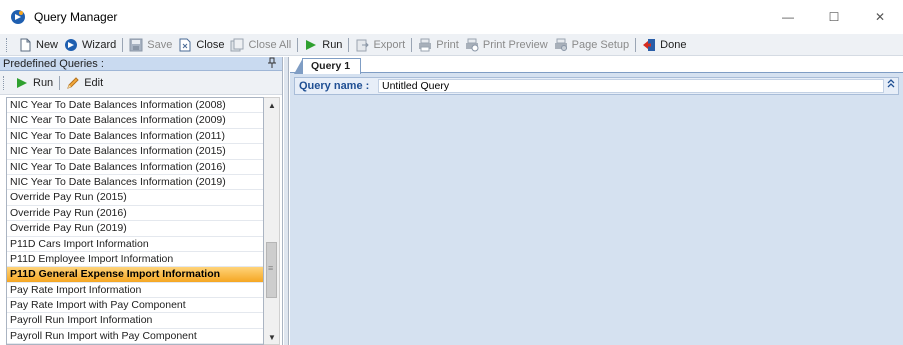 Image resolution: width=903 pixels, height=345 pixels. I want to click on page-setup-icon, so click(560, 44).